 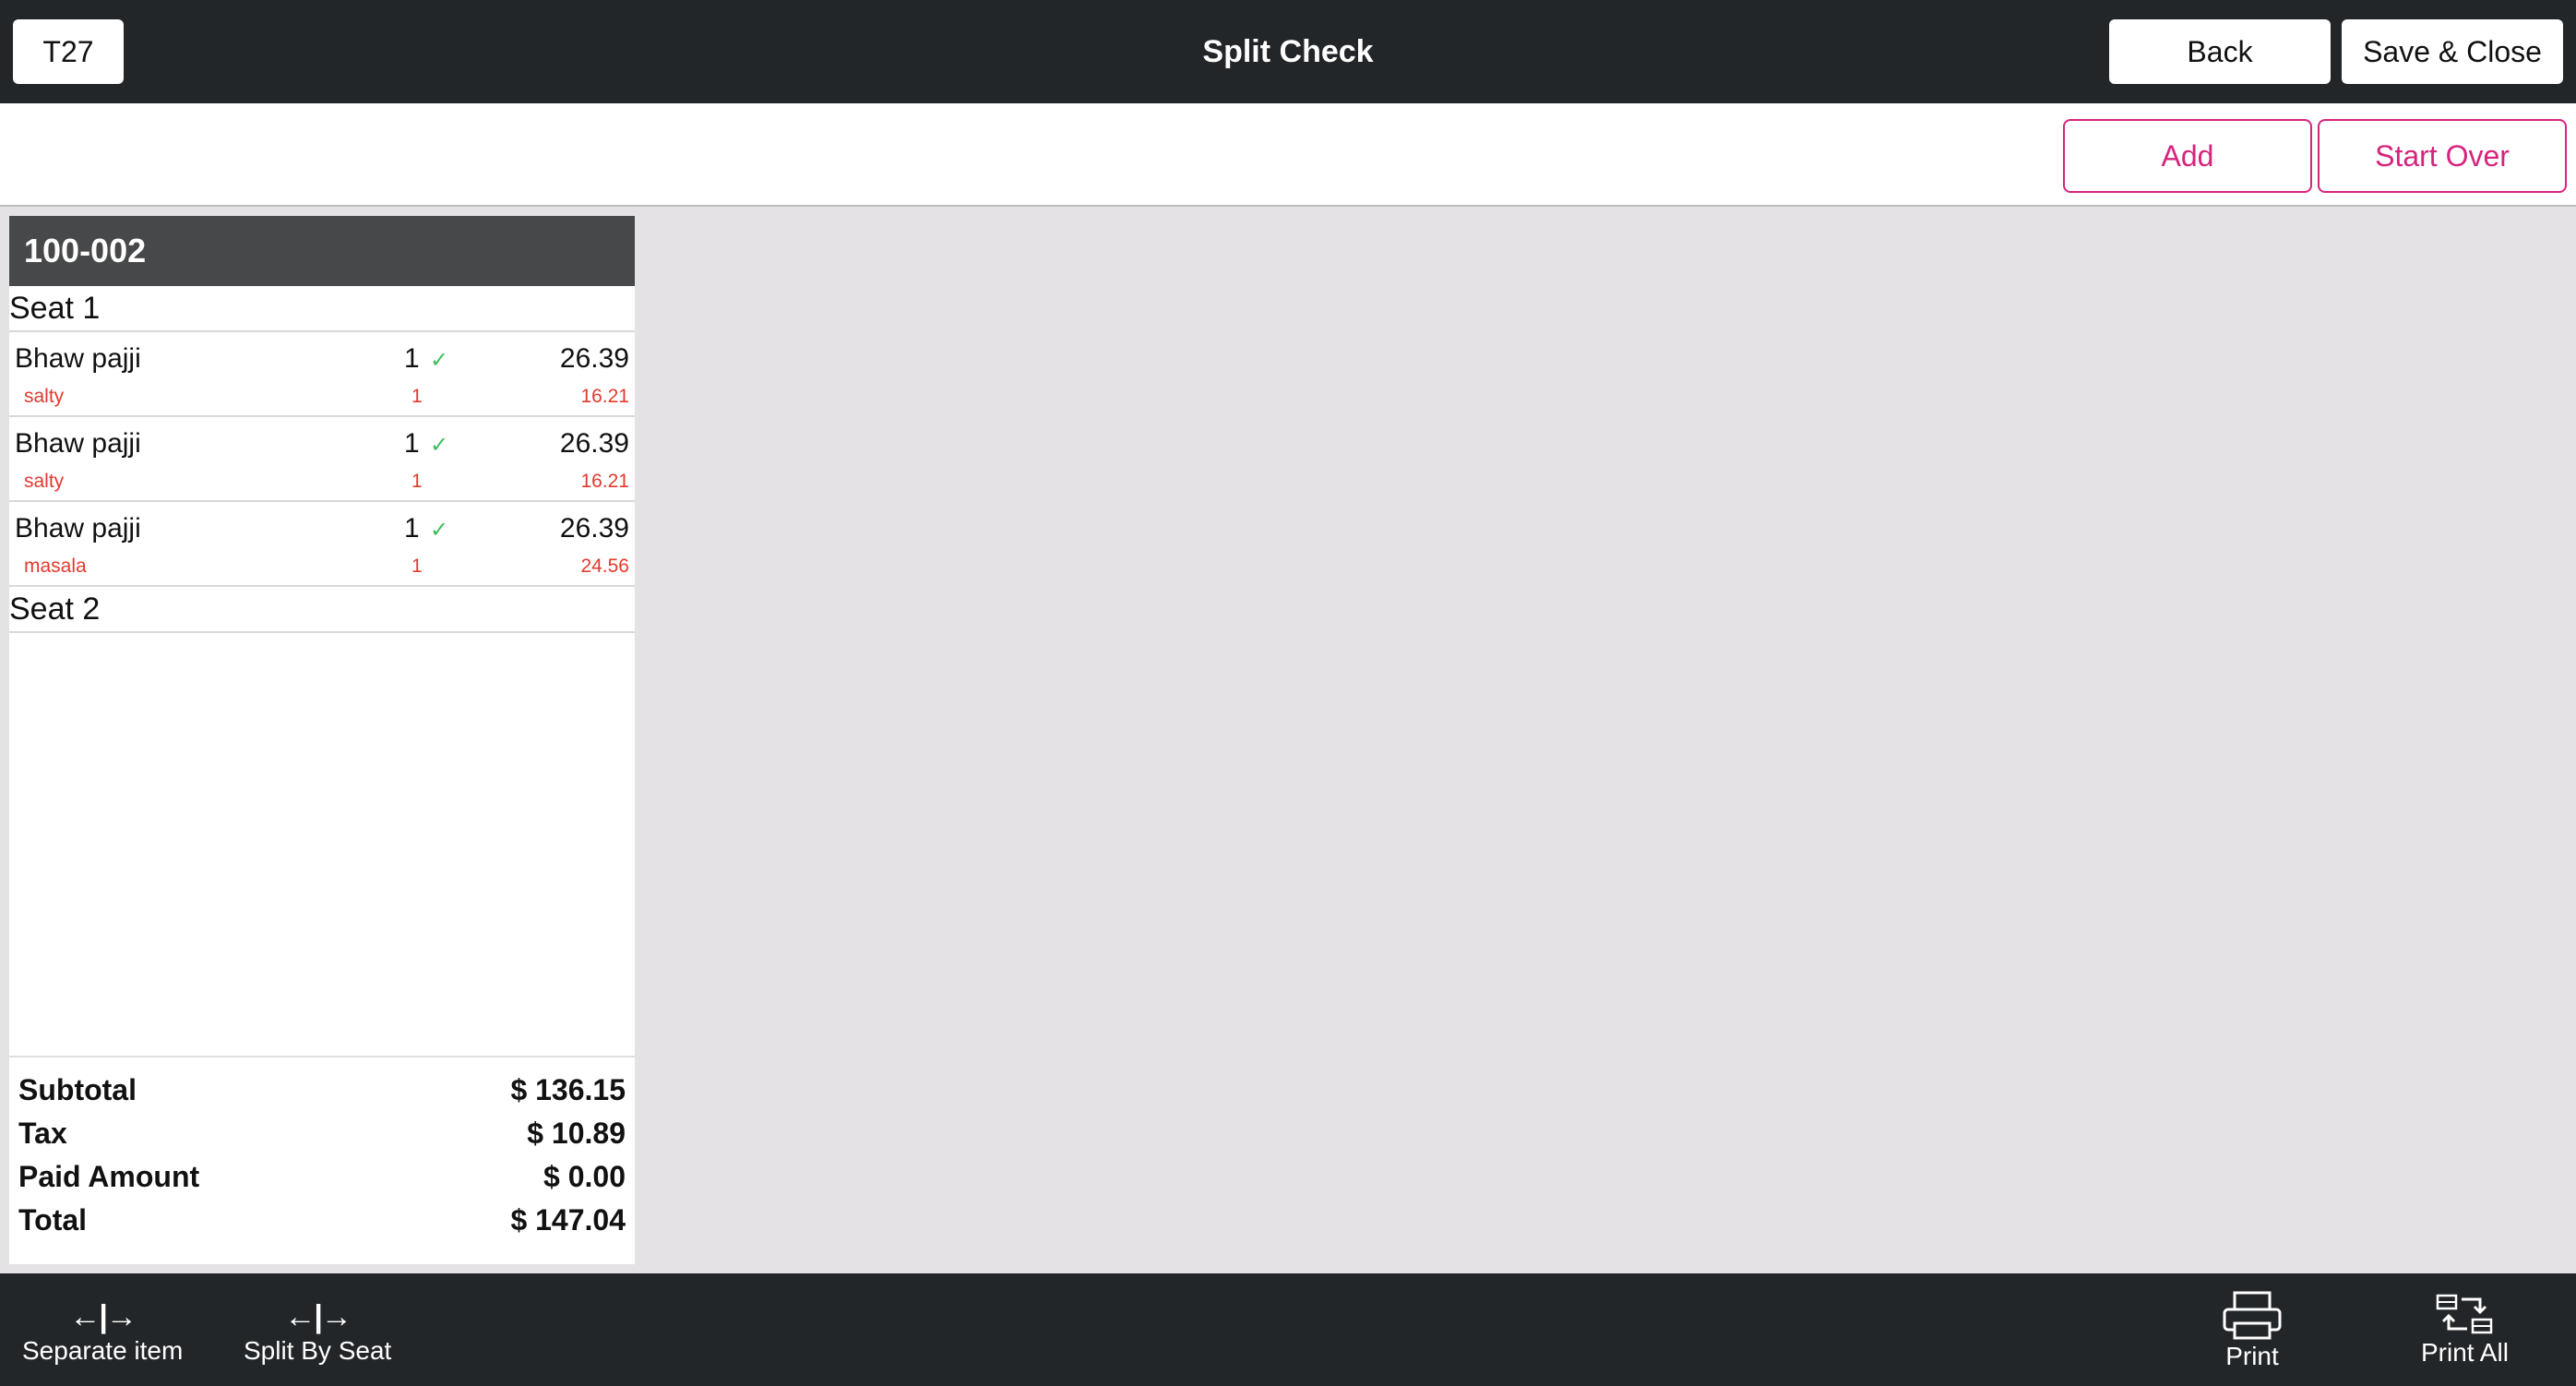 I want to click on printer-icon, so click(x=2252, y=1315).